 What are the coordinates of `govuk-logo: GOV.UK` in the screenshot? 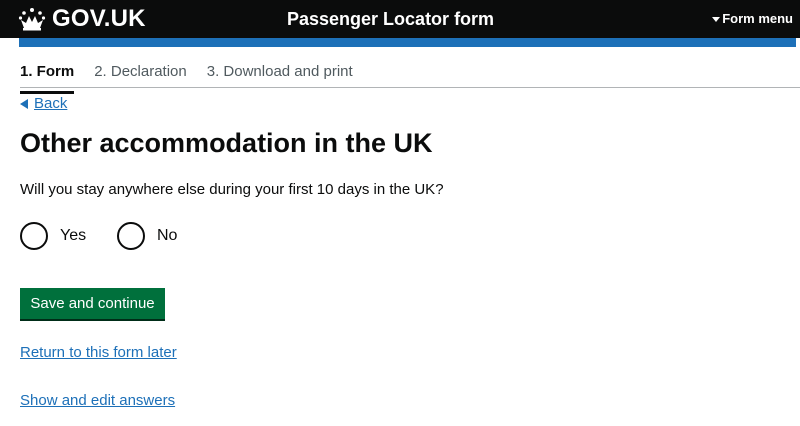 It's located at (82, 19).